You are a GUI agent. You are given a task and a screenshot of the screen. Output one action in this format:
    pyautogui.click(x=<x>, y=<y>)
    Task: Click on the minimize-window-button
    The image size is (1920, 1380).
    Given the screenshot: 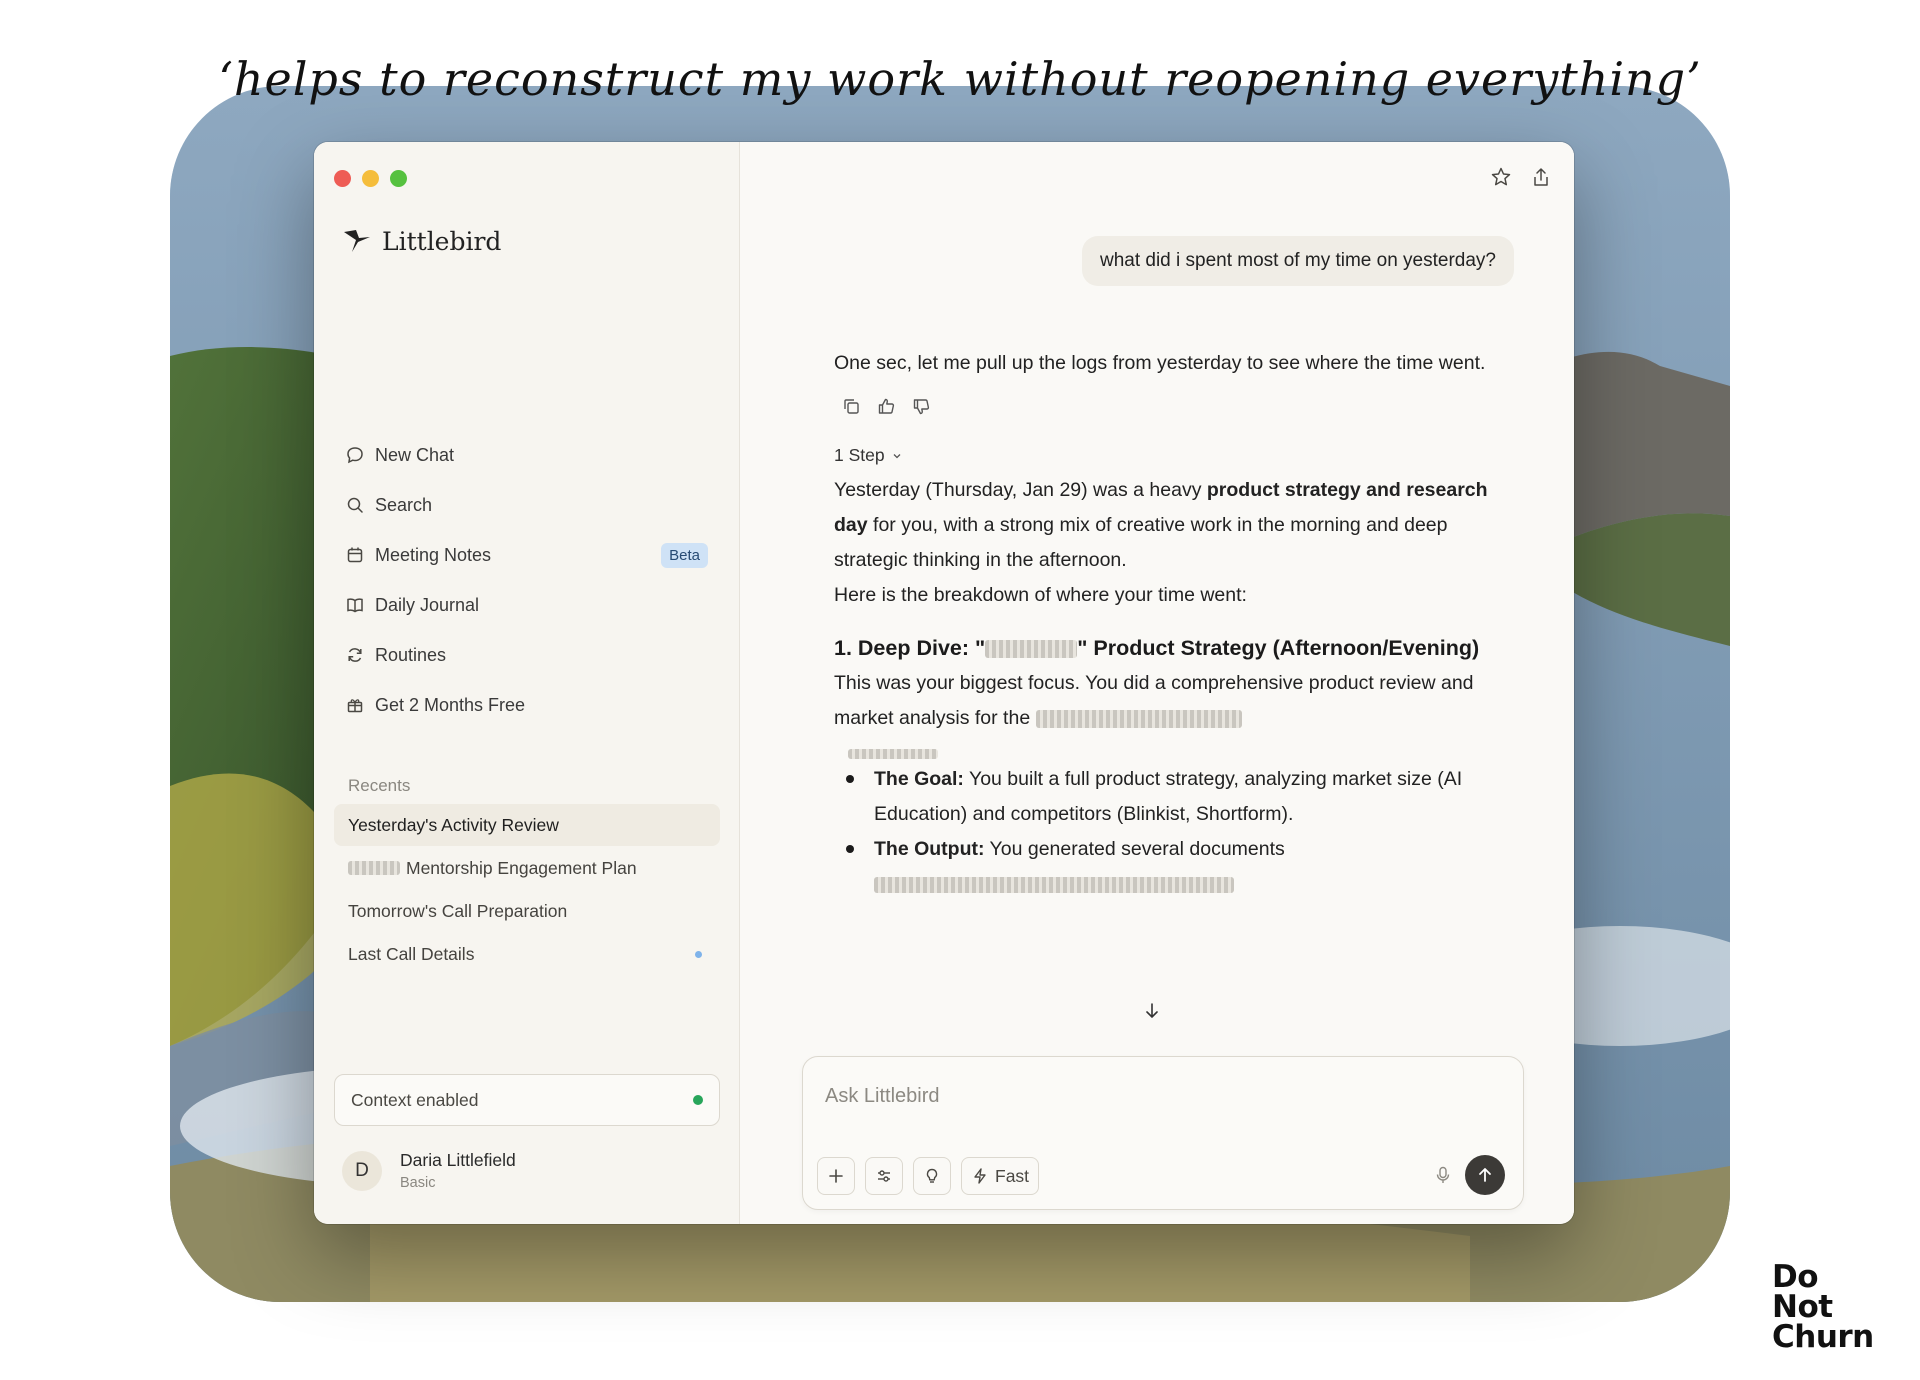 What is the action you would take?
    pyautogui.click(x=370, y=178)
    